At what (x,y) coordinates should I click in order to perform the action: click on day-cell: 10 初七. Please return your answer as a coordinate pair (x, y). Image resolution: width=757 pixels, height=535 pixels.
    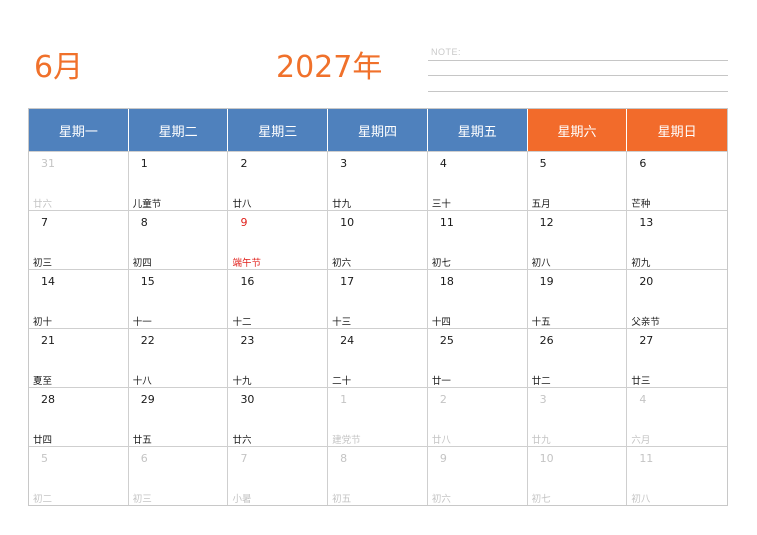
    Looking at the image, I should click on (578, 476).